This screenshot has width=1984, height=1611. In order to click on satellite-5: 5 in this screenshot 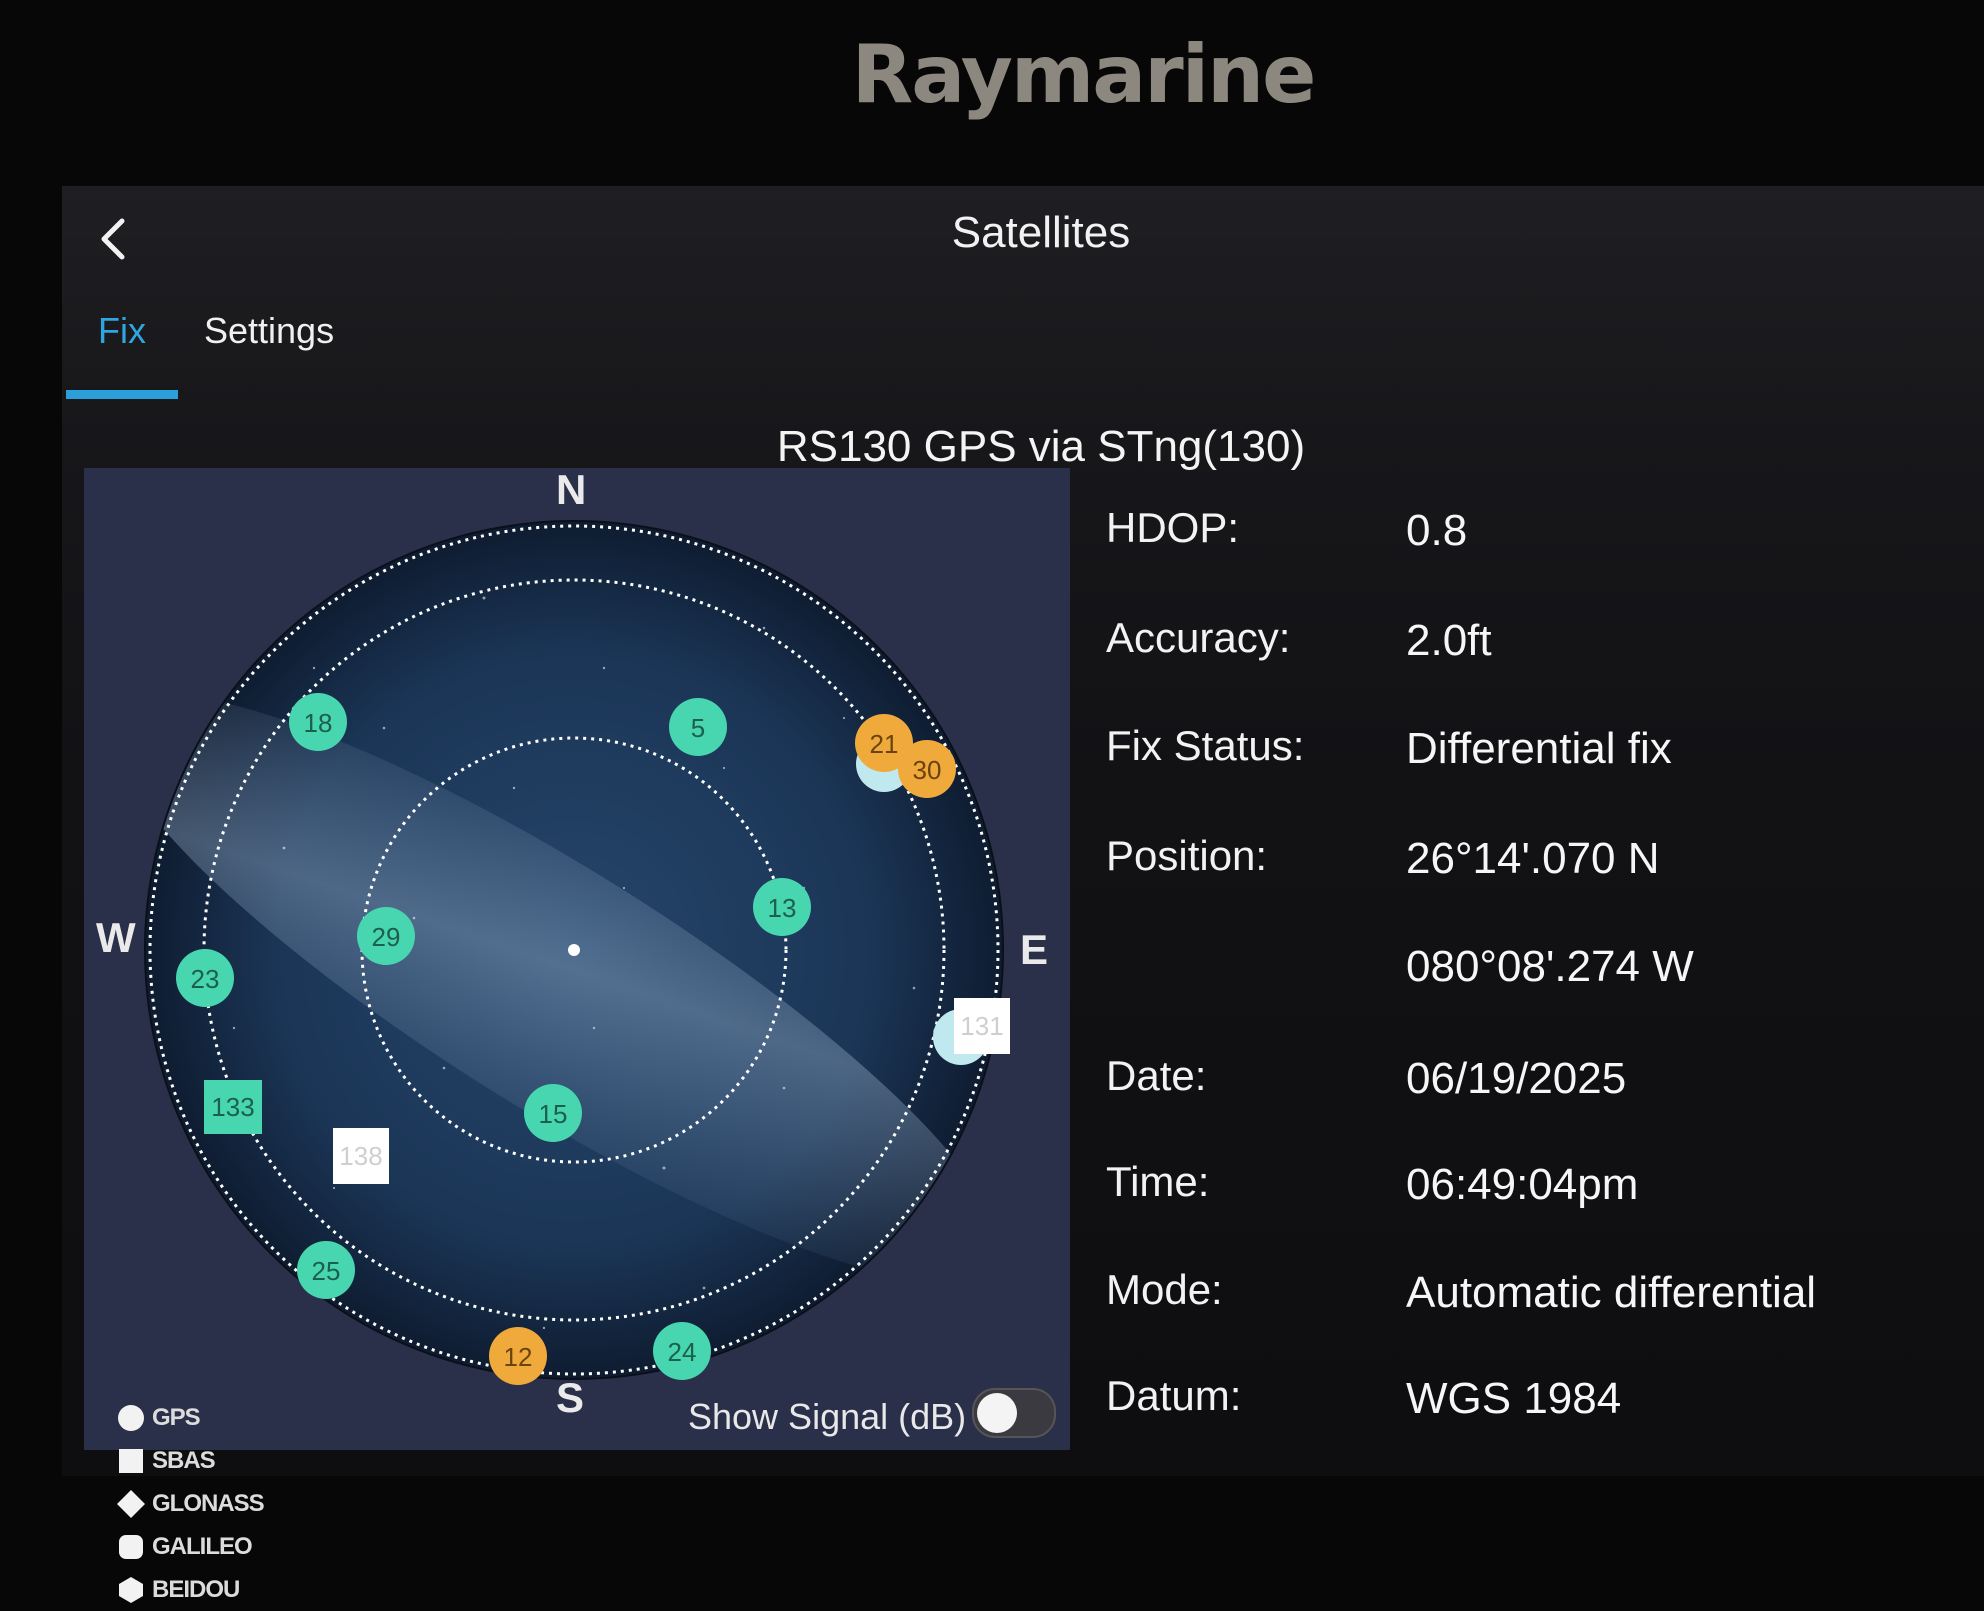, I will do `click(698, 727)`.